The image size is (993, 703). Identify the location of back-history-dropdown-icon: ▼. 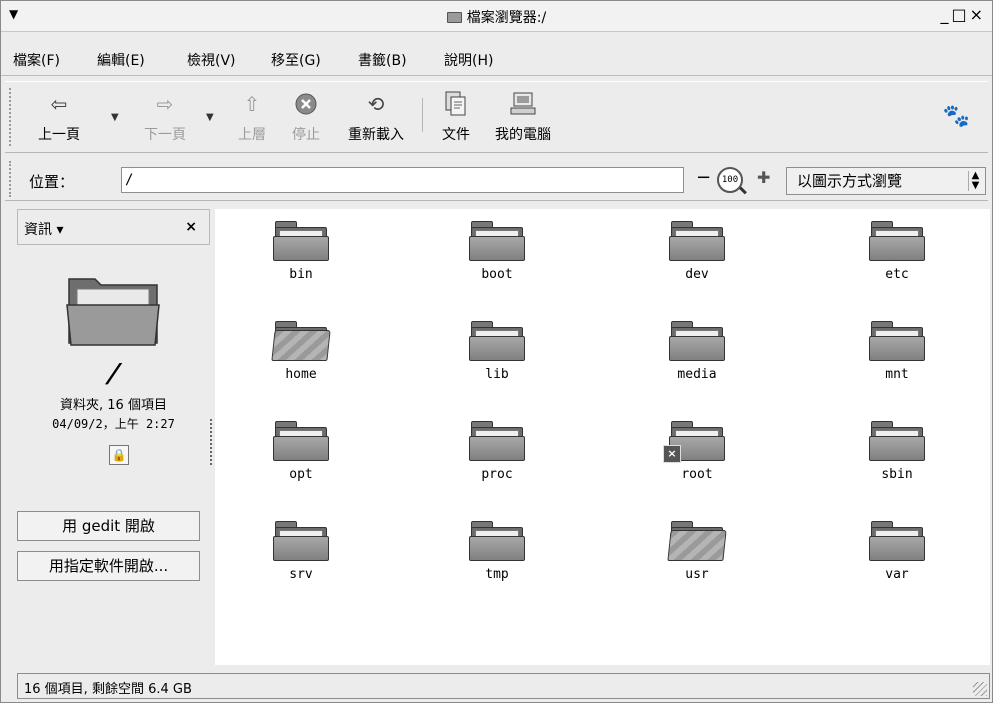
(115, 117).